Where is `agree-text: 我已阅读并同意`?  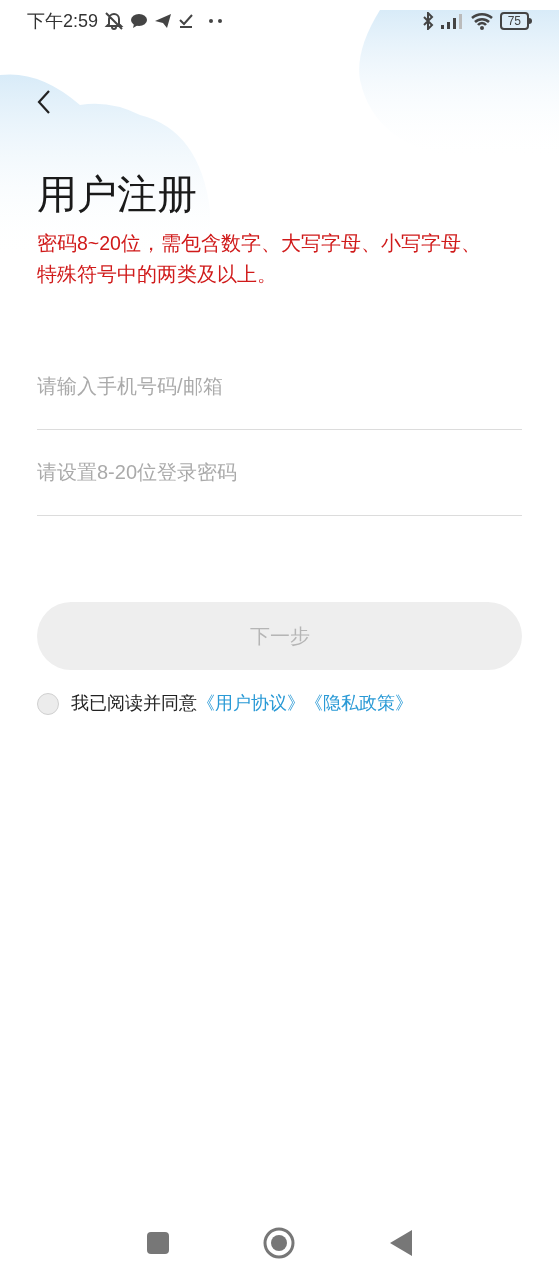 agree-text: 我已阅读并同意 is located at coordinates (134, 703).